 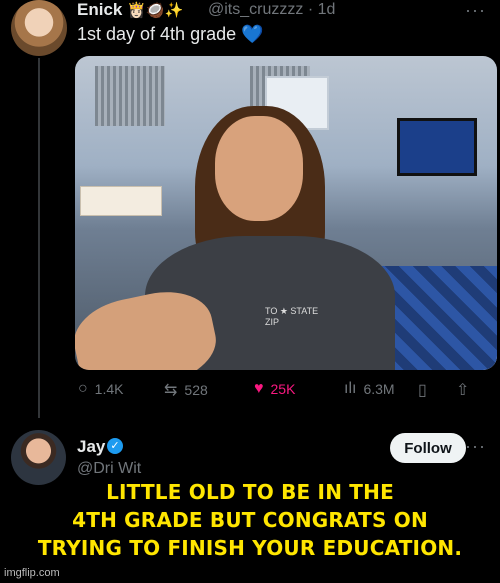 What do you see at coordinates (171, 390) in the screenshot?
I see `repost-icon: ⇆` at bounding box center [171, 390].